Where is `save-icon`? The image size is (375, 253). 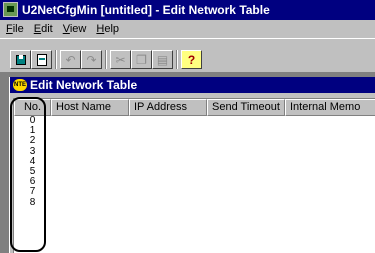 save-icon is located at coordinates (20, 59).